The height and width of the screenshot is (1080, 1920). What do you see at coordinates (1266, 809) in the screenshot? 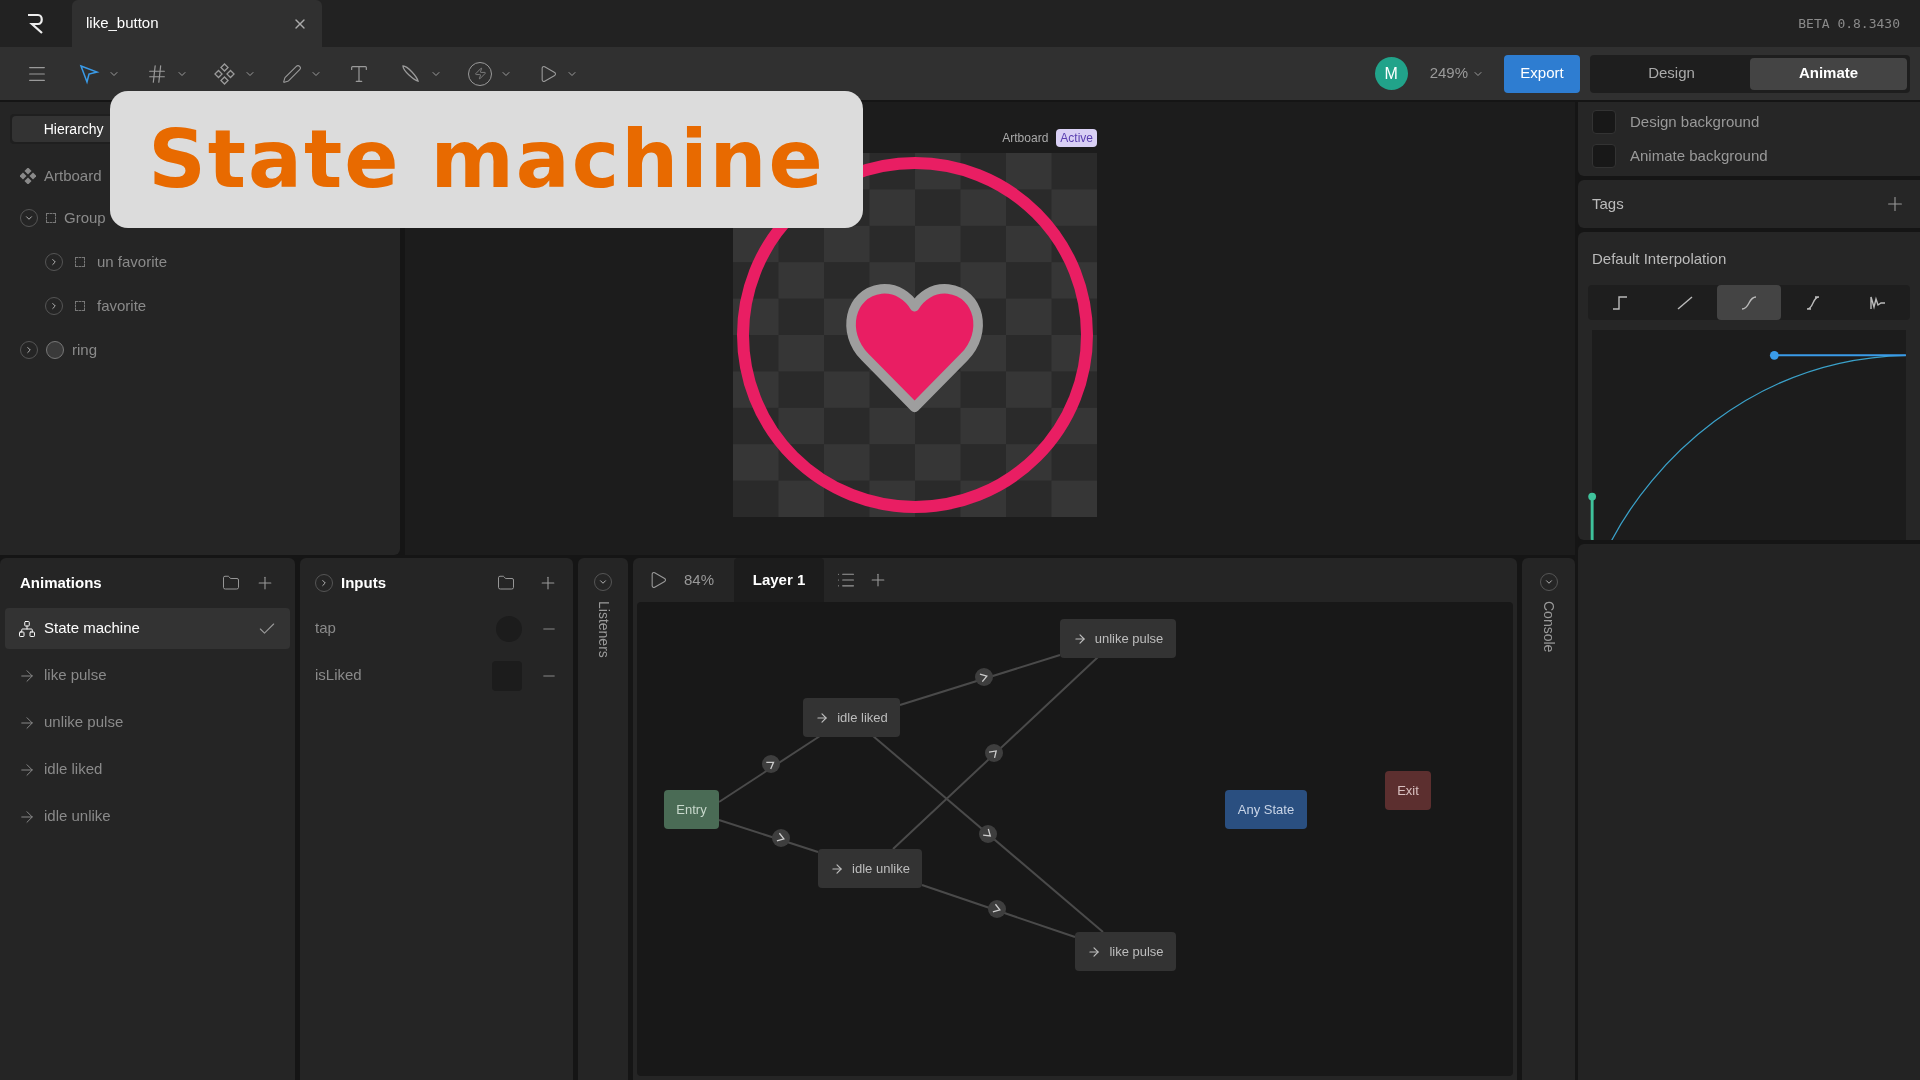
I see `state-node: Any State` at bounding box center [1266, 809].